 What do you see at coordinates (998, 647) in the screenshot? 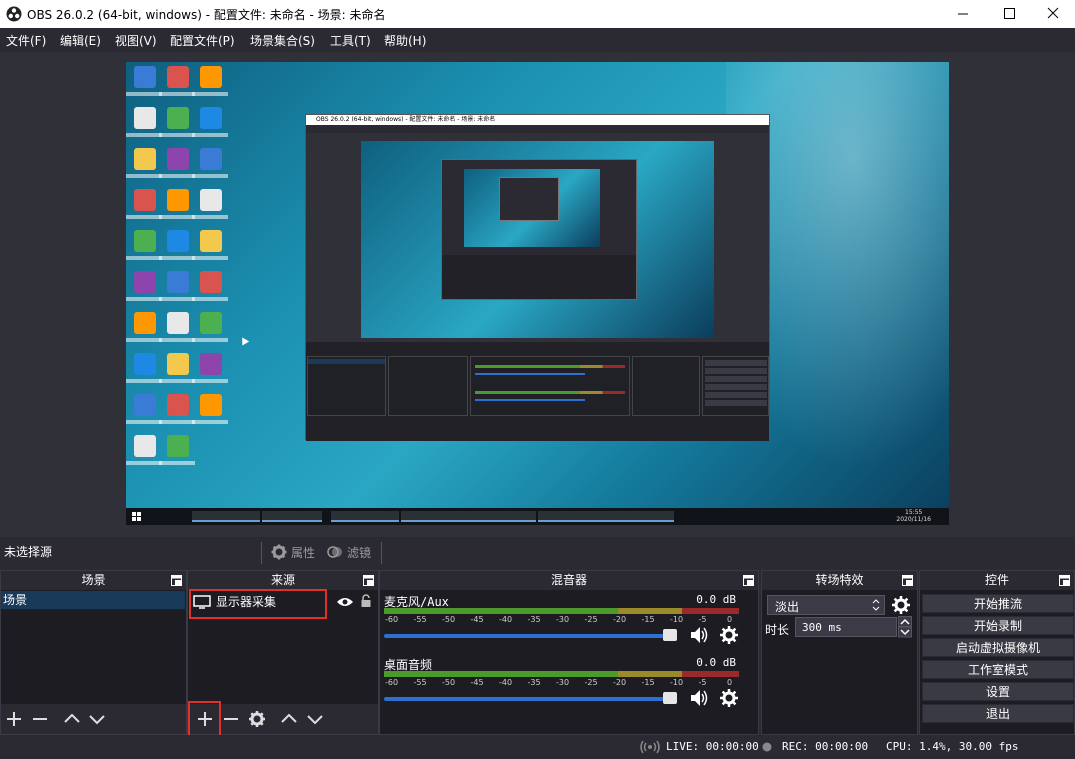
I see `start-virtual-camera-button: 启动虚拟摄像机` at bounding box center [998, 647].